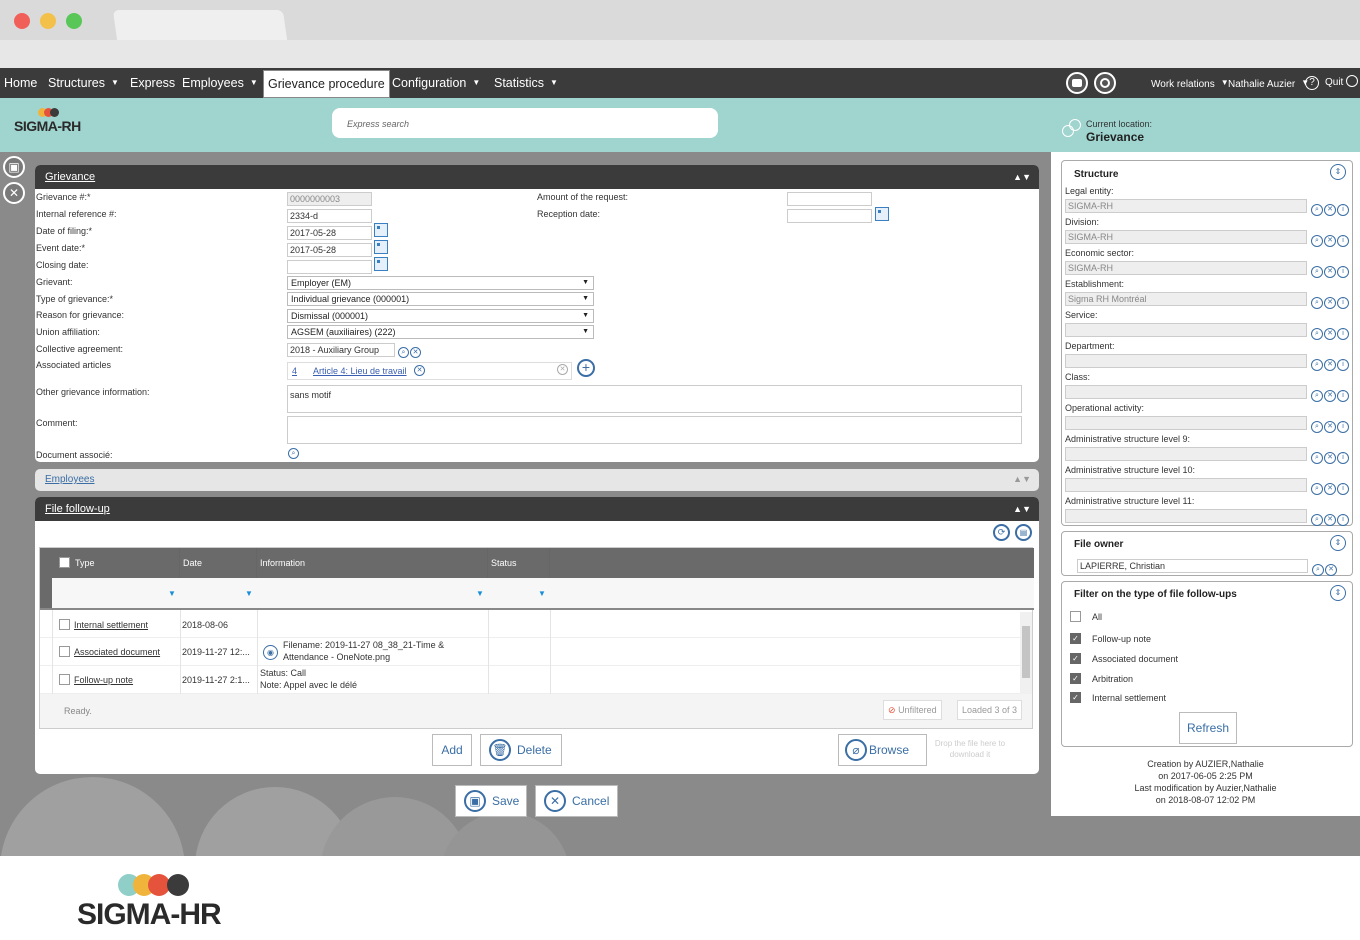 This screenshot has width=1360, height=940. What do you see at coordinates (436, 83) in the screenshot?
I see `menu-configuration: Configuration ▼` at bounding box center [436, 83].